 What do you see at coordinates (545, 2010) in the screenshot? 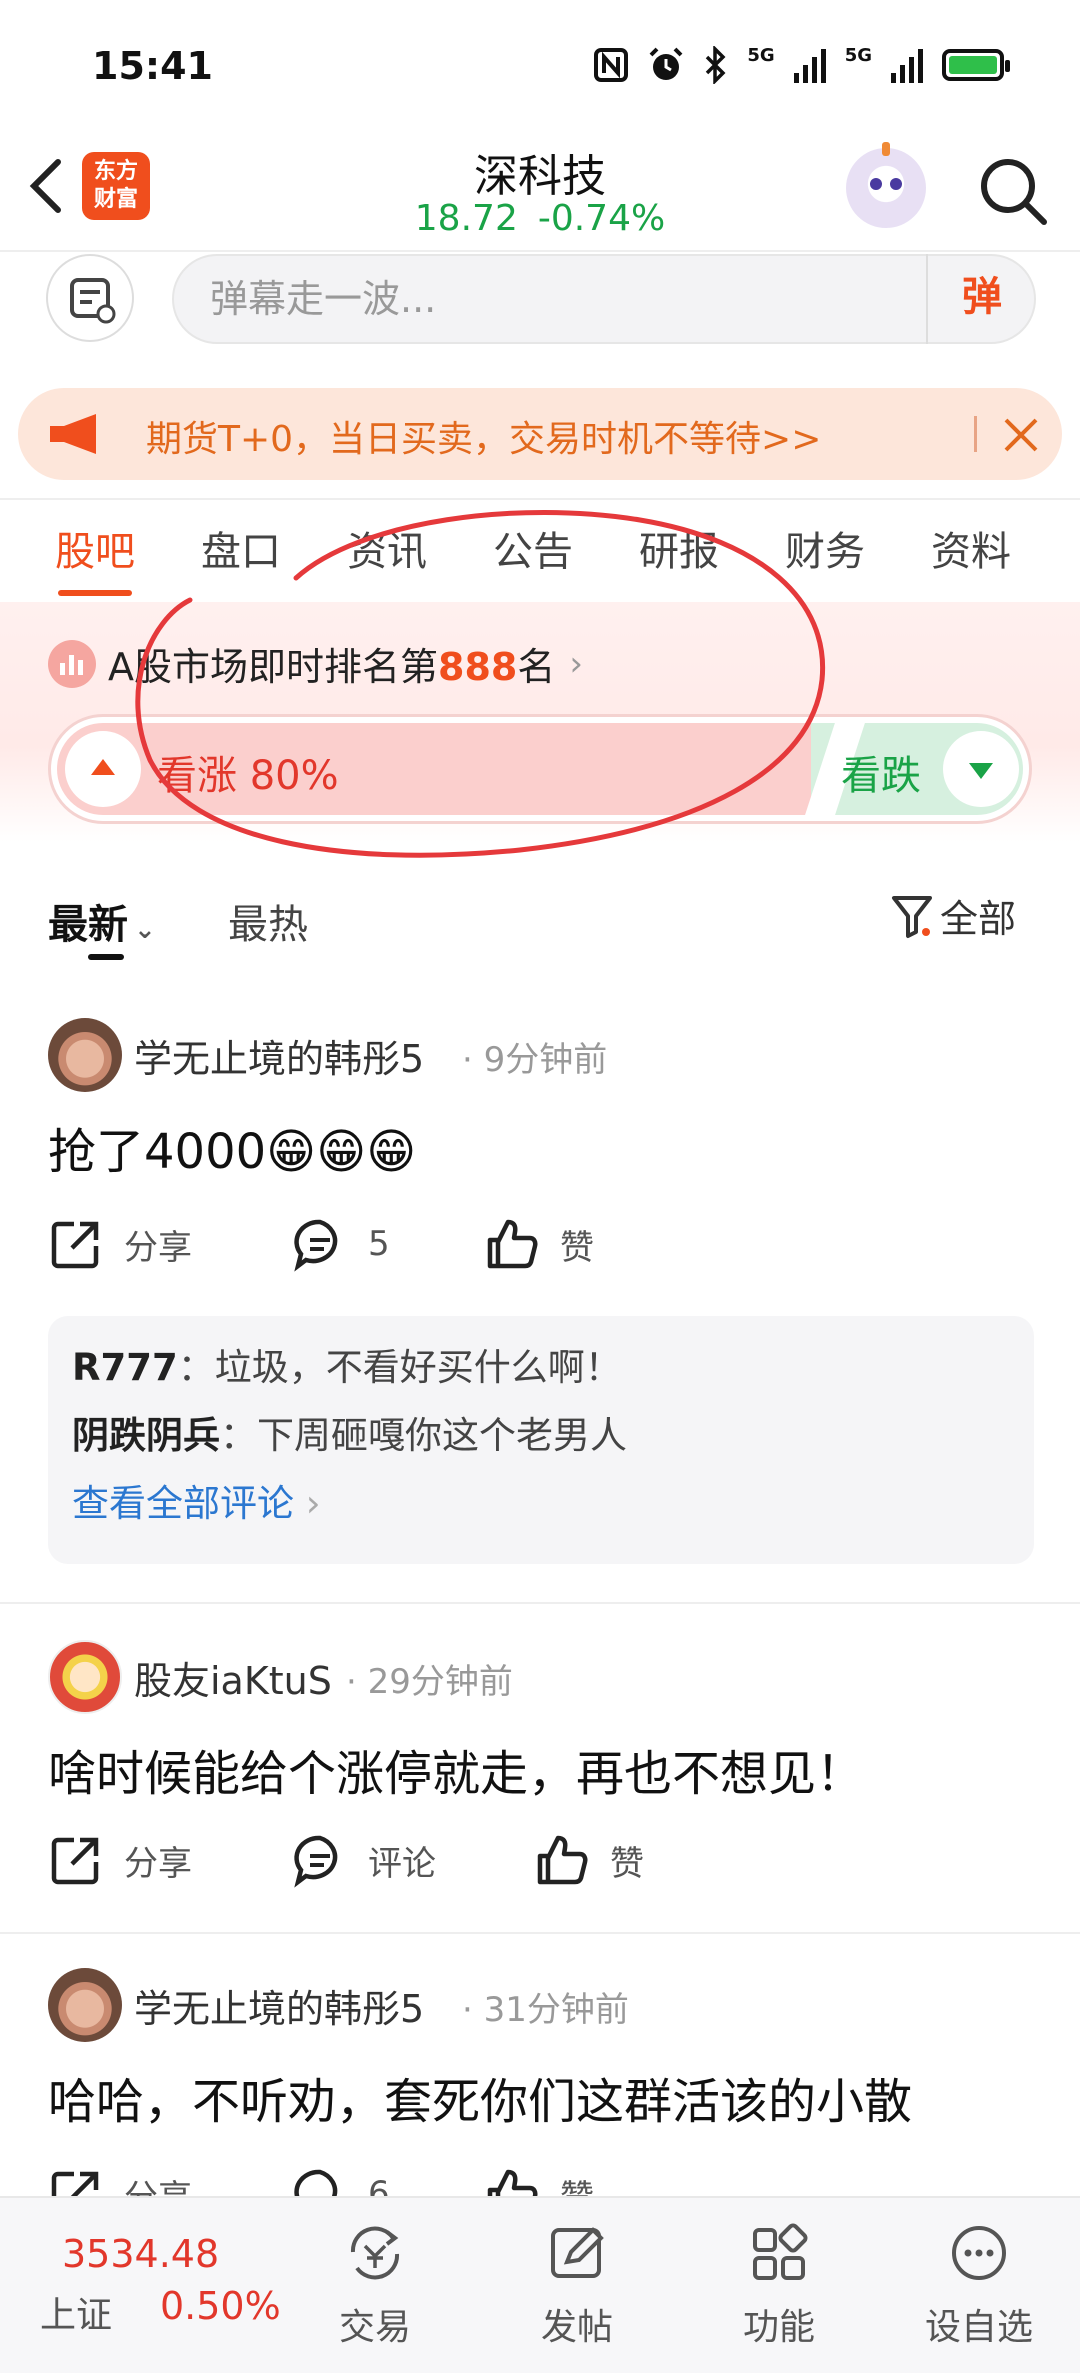
I see `post-time: · 31分钟前` at bounding box center [545, 2010].